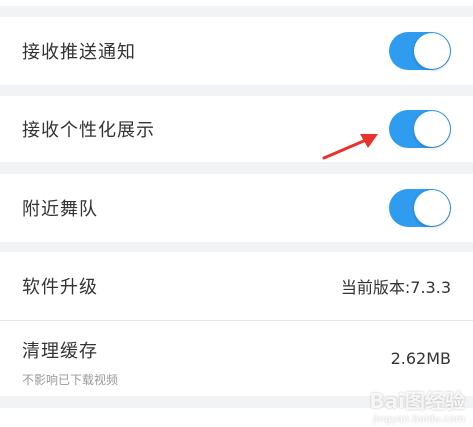 Image resolution: width=473 pixels, height=427 pixels. Describe the element at coordinates (70, 380) in the screenshot. I see `clear-cache-sublabel: 不影响已下载视频` at that location.